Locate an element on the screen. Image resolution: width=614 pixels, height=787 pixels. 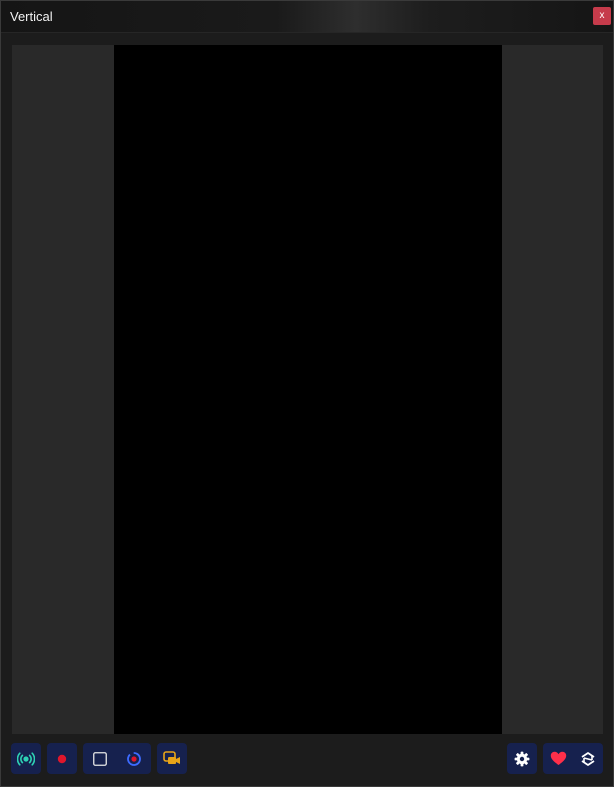
virtual-camera-button is located at coordinates (172, 758).